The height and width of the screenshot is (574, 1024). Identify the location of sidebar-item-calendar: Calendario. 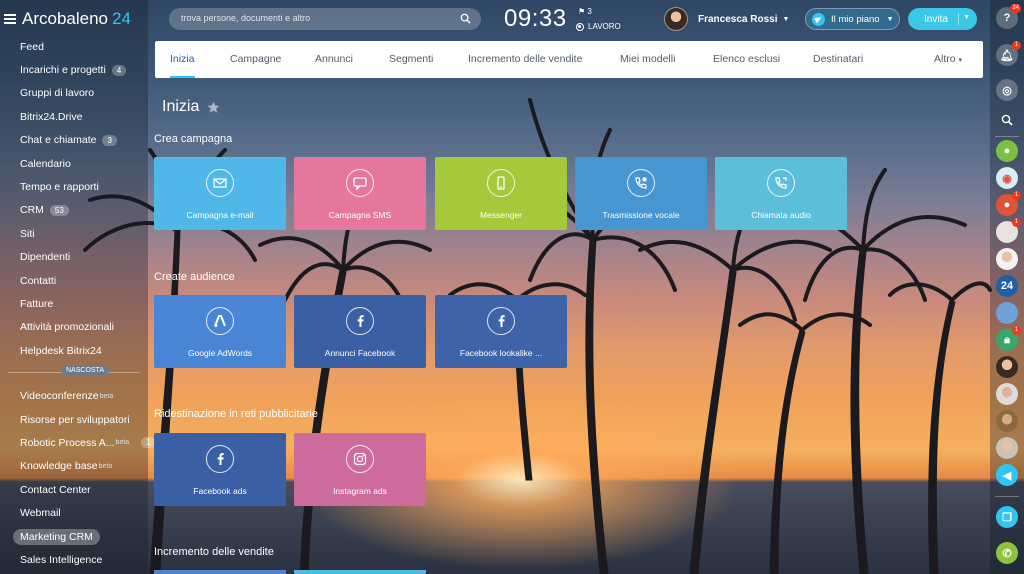
(74, 163).